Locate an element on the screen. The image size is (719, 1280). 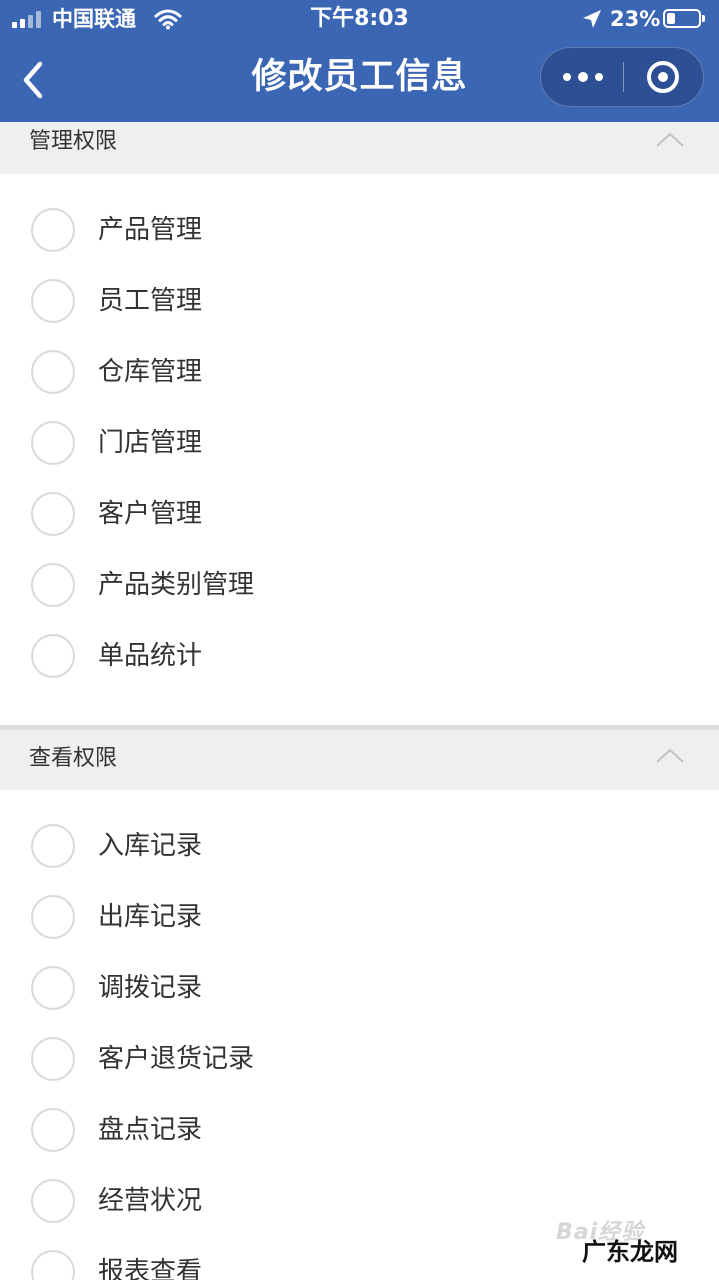
permission-item-outbound: 出库记录 is located at coordinates (359, 918).